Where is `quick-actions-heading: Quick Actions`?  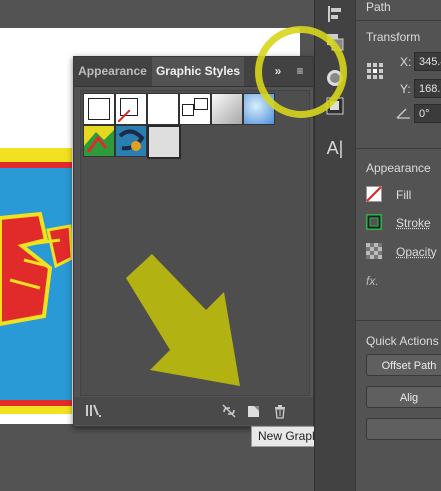
quick-actions-heading: Quick Actions is located at coordinates (402, 341).